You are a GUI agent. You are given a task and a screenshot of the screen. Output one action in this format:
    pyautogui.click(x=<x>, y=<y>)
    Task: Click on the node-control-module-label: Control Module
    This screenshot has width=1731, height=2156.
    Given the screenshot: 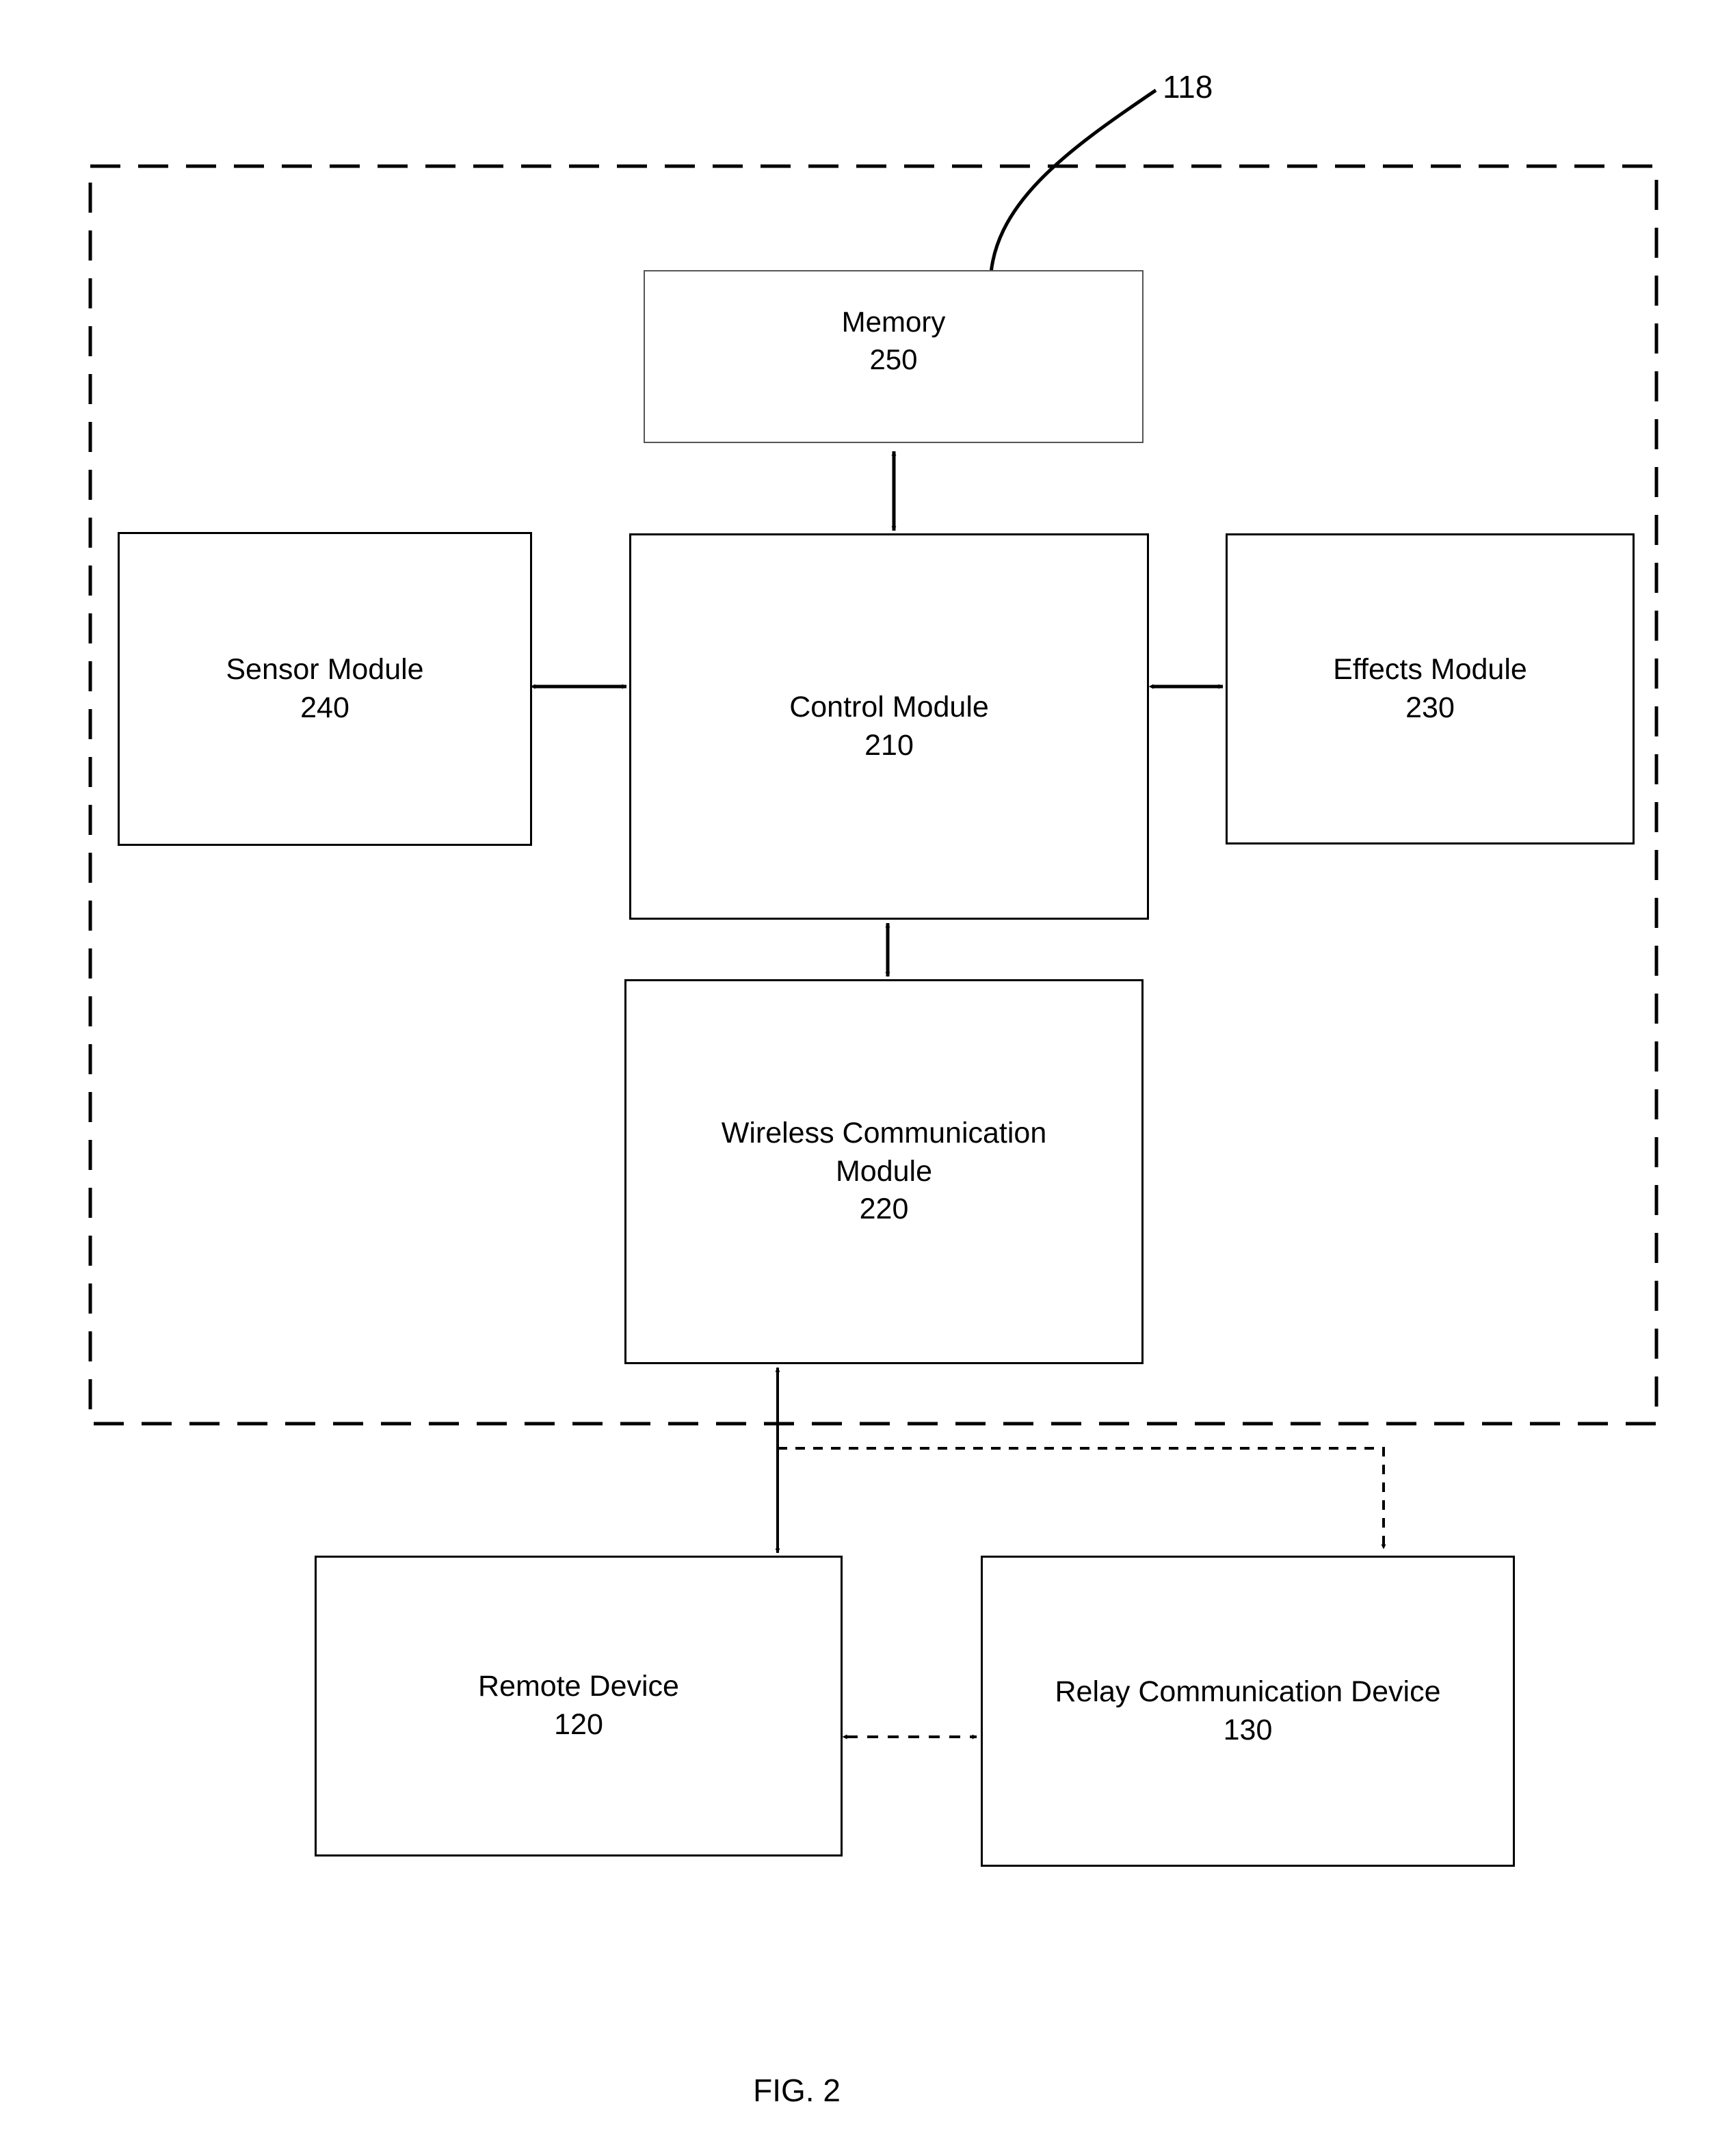 What is the action you would take?
    pyautogui.click(x=889, y=707)
    